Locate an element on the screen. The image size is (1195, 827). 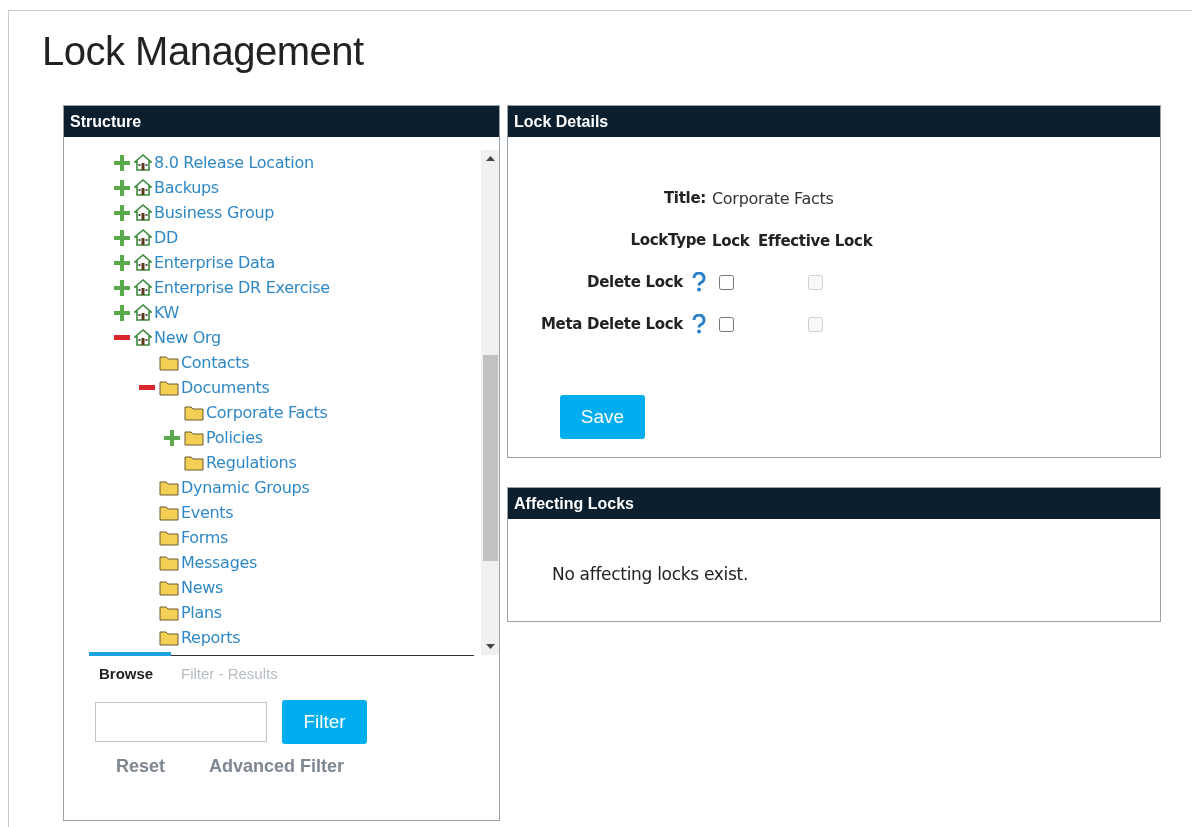
tree-item: Forms is located at coordinates (205, 537).